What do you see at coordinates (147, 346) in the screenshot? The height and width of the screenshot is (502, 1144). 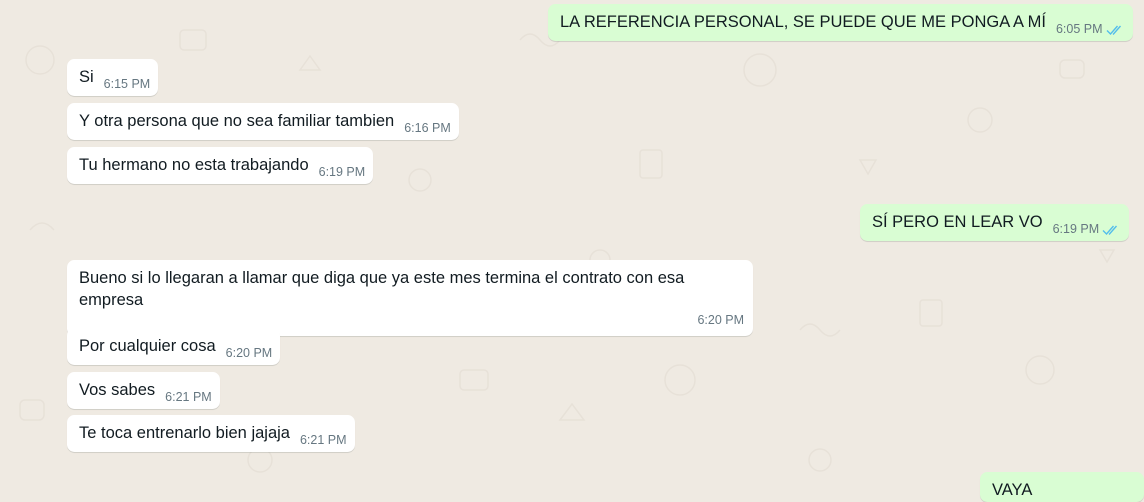 I see `message-text: Por cualquier cosa` at bounding box center [147, 346].